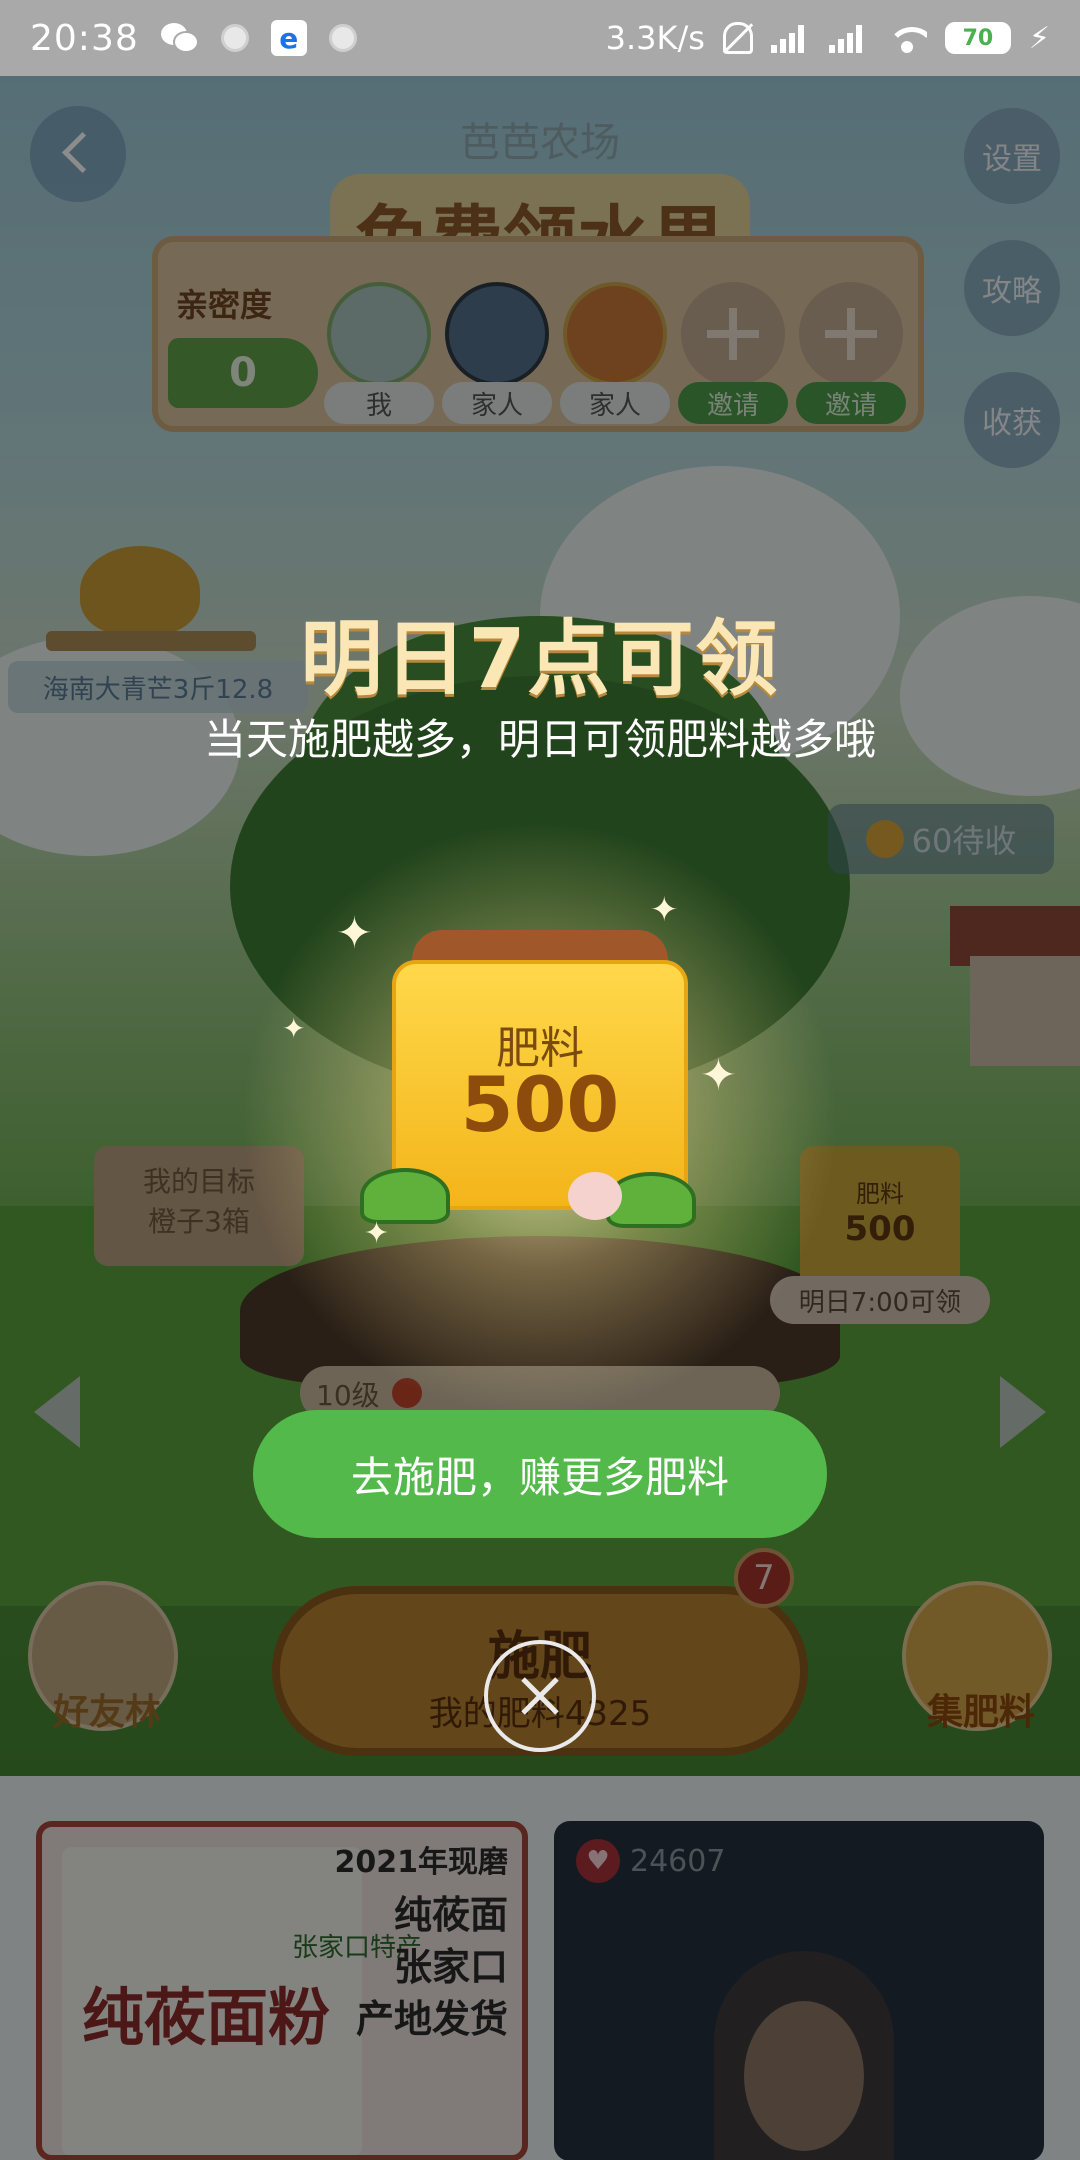 The width and height of the screenshot is (1080, 2160). I want to click on status-bar: 20:38 e 3.3K/s 70 ⚡, so click(540, 38).